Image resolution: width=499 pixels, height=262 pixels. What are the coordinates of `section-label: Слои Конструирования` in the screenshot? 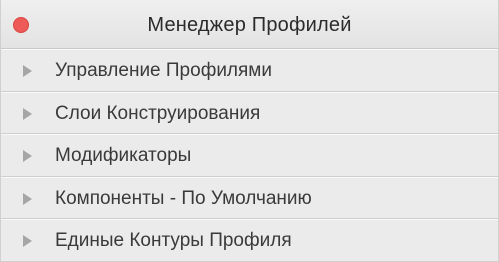 It's located at (158, 113).